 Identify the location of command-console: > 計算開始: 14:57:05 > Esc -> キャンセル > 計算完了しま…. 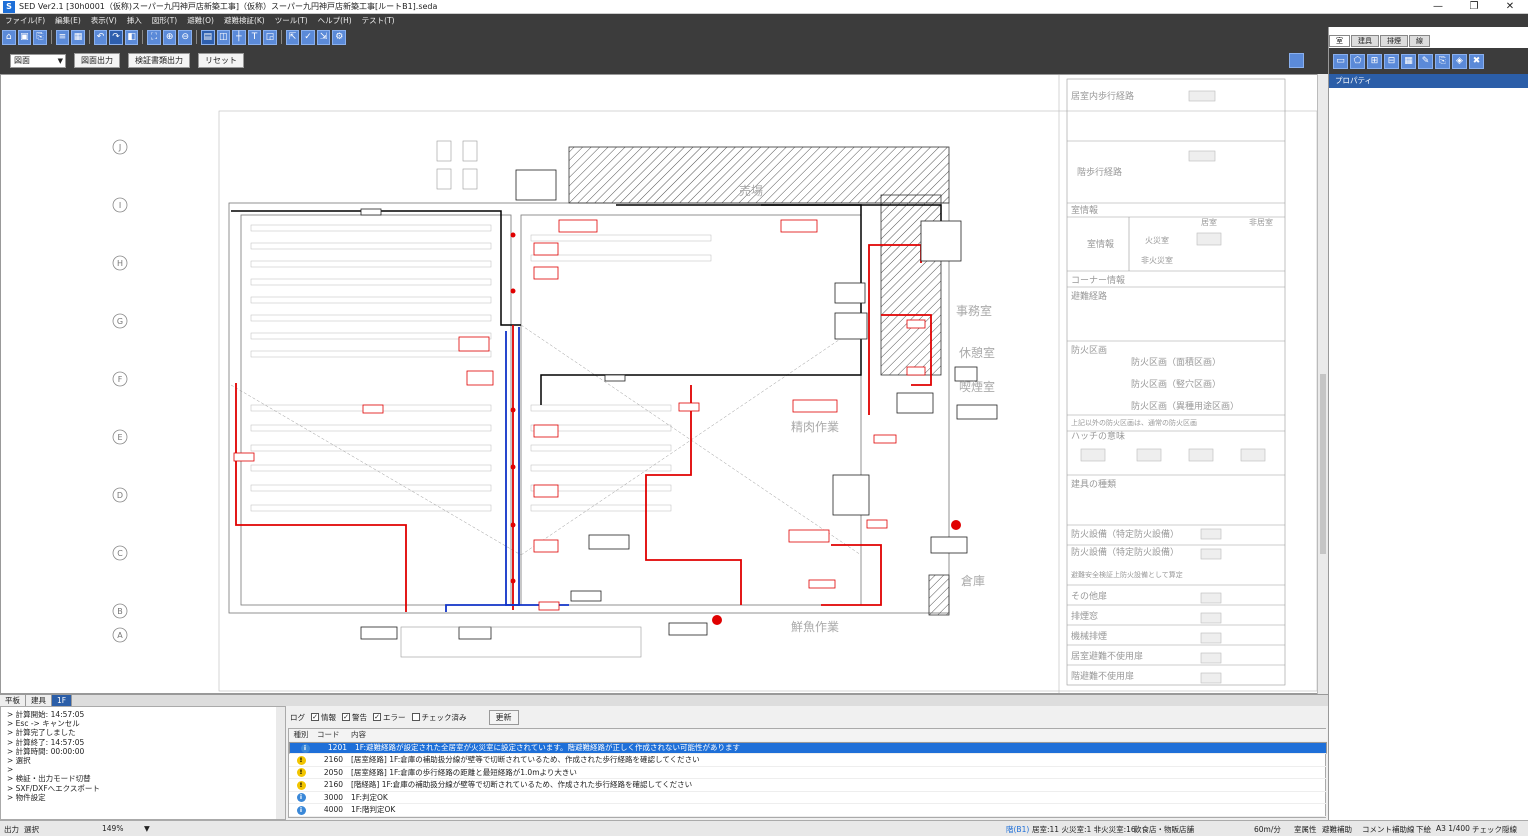
(143, 763).